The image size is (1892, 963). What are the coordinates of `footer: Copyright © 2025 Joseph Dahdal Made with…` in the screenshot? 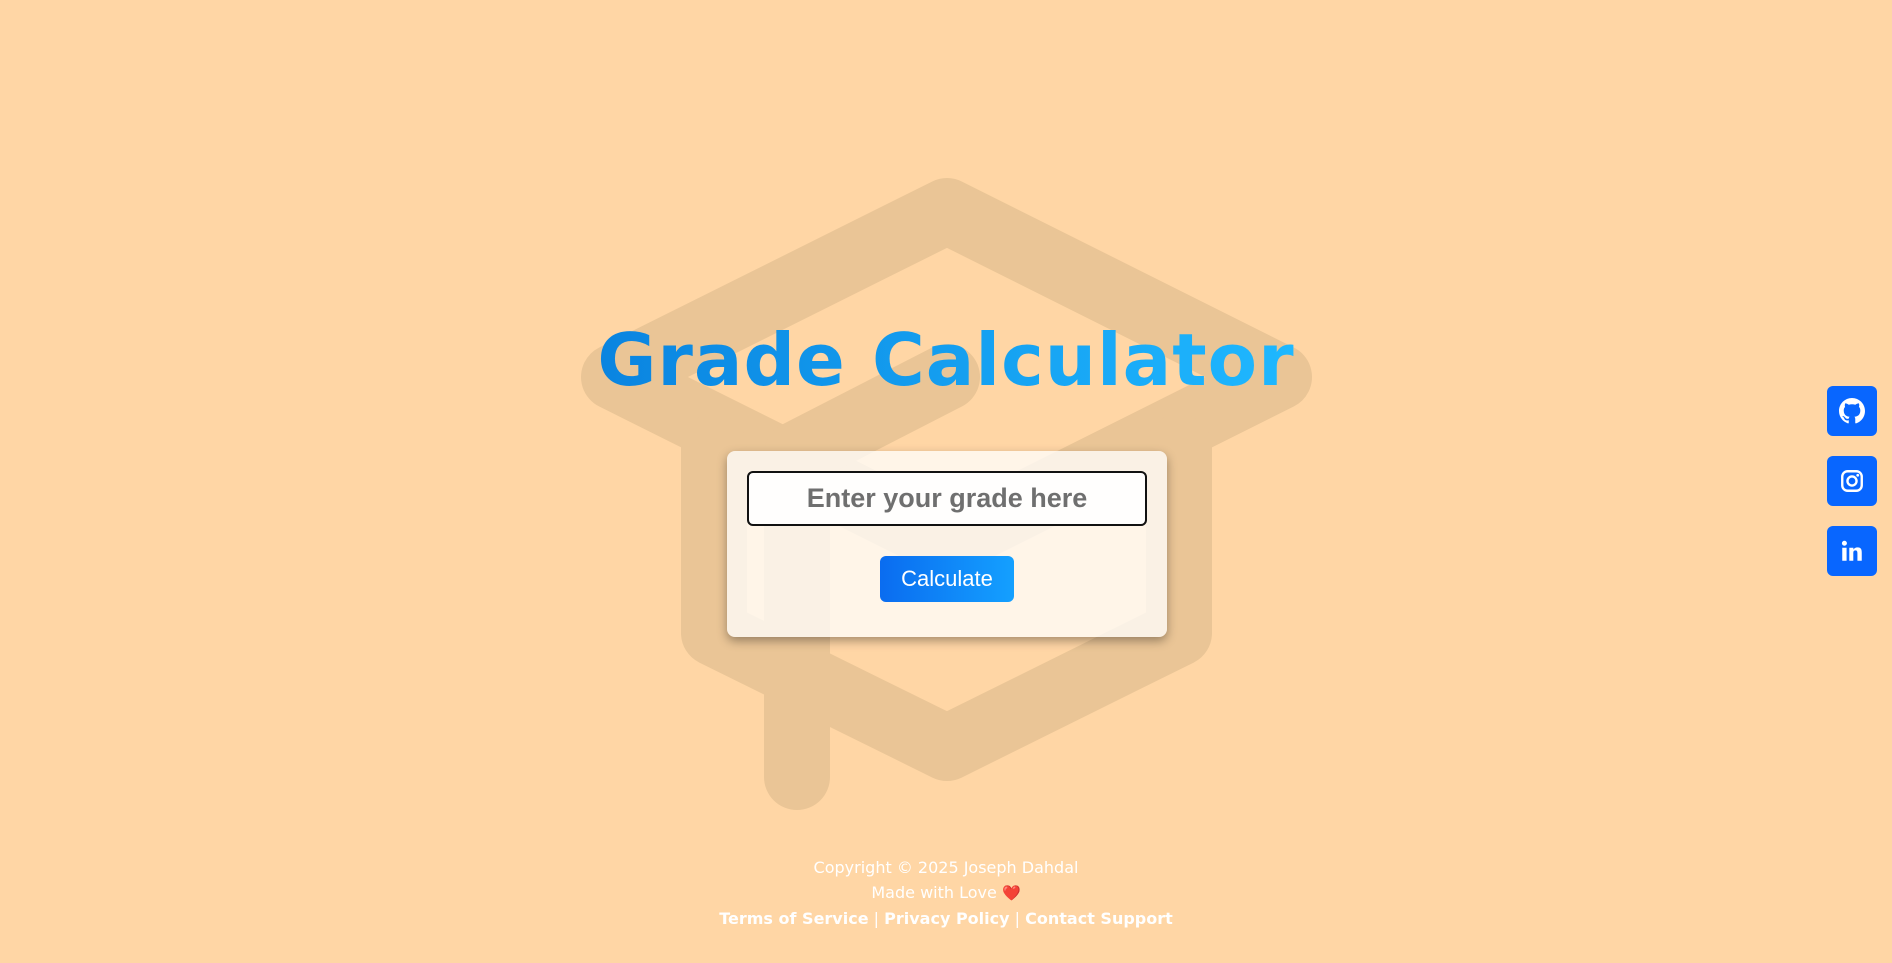 It's located at (946, 893).